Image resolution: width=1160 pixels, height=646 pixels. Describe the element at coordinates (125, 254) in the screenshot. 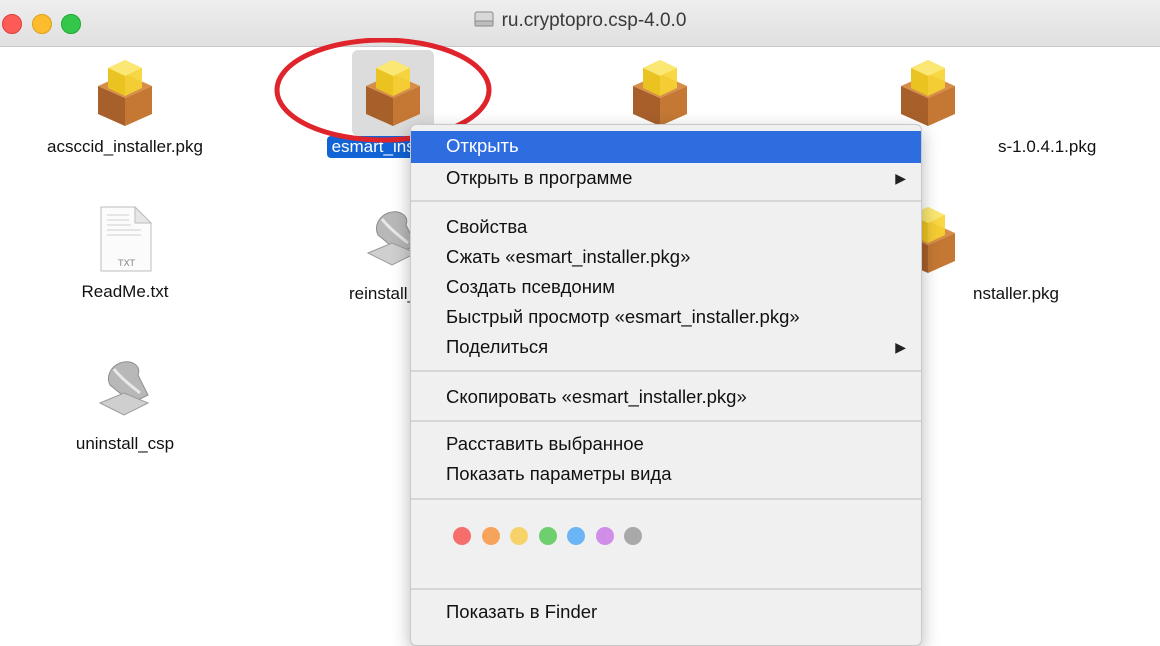

I see `file-item: TXT ReadMe.txt` at that location.